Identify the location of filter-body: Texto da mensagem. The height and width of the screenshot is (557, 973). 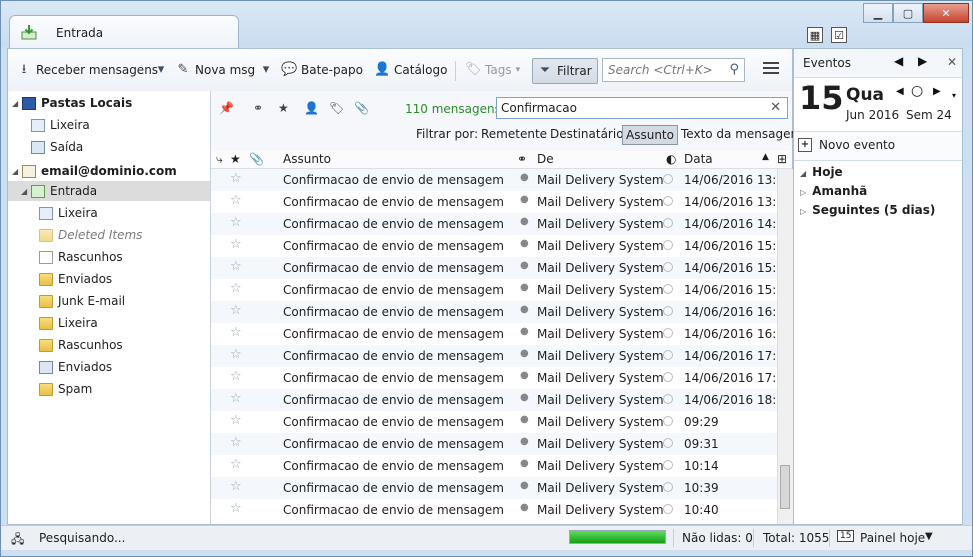
(741, 134).